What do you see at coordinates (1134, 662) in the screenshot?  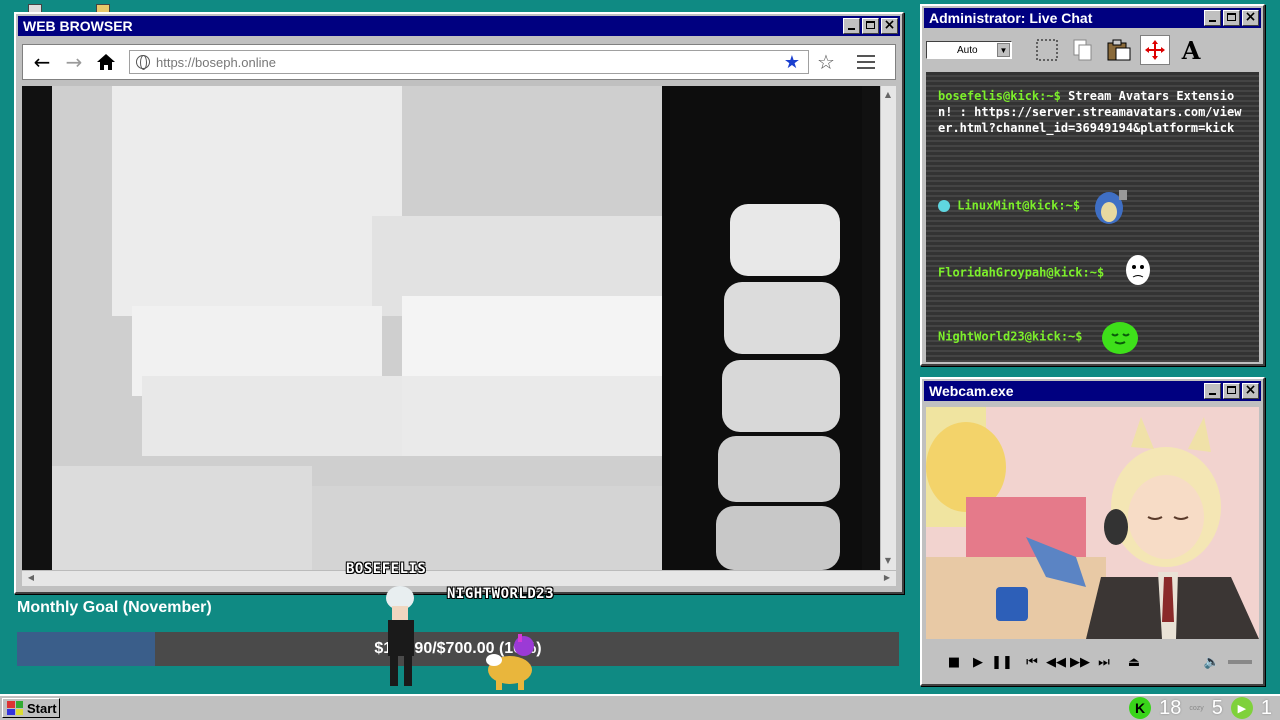 I see `eject-icon: ⏏` at bounding box center [1134, 662].